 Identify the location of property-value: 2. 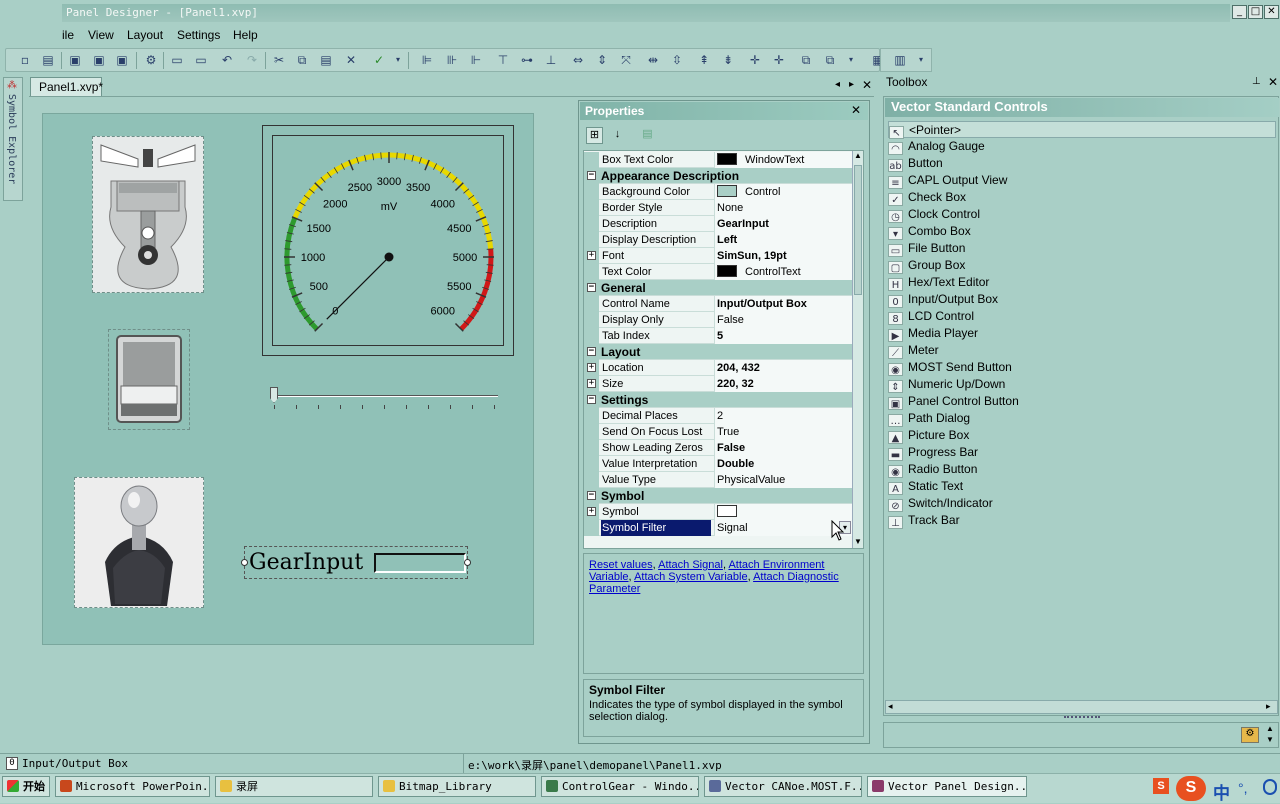
(783, 416).